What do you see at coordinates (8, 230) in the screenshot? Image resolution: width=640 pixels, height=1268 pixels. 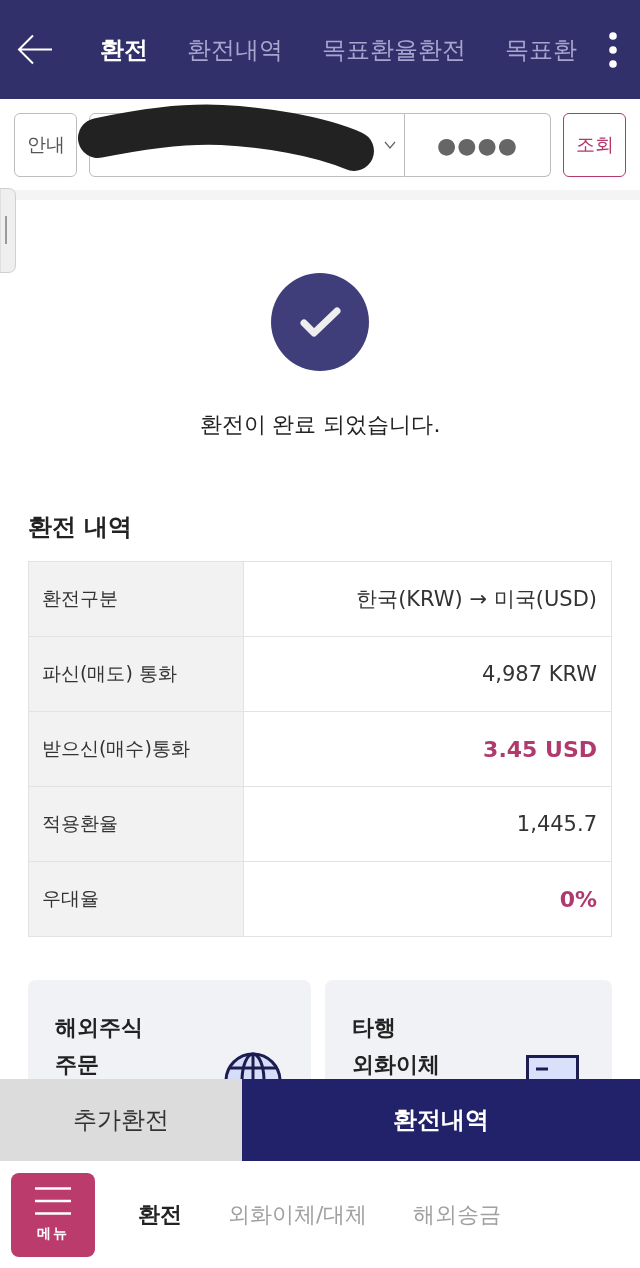 I see `drawer-handle` at bounding box center [8, 230].